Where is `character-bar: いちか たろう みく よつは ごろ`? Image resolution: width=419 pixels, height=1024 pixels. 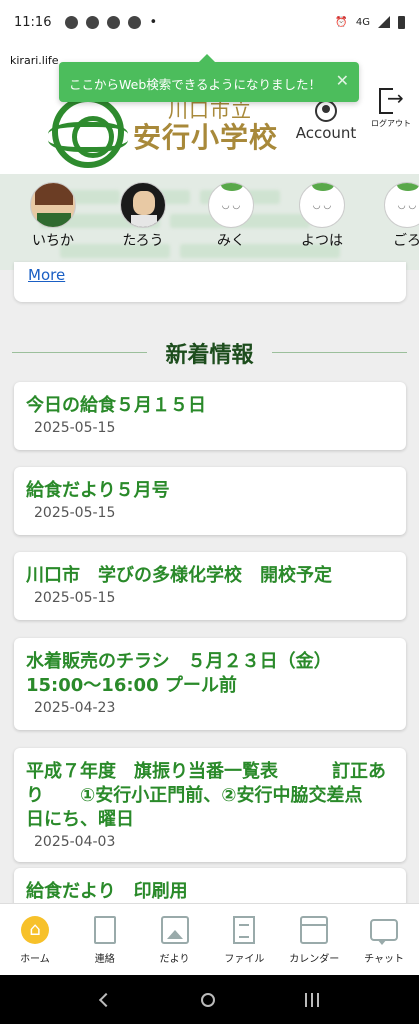
character-bar: いちか たろう みく よつは ごろ is located at coordinates (209, 222).